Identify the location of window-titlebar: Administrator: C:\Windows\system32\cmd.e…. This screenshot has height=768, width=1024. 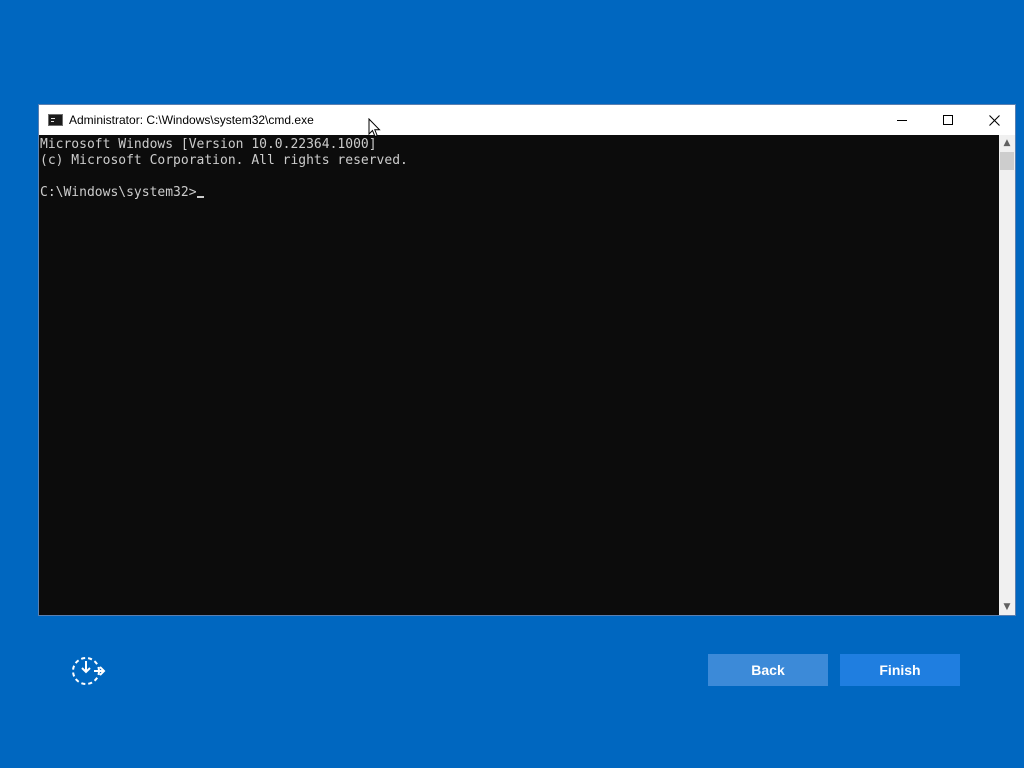
(527, 120).